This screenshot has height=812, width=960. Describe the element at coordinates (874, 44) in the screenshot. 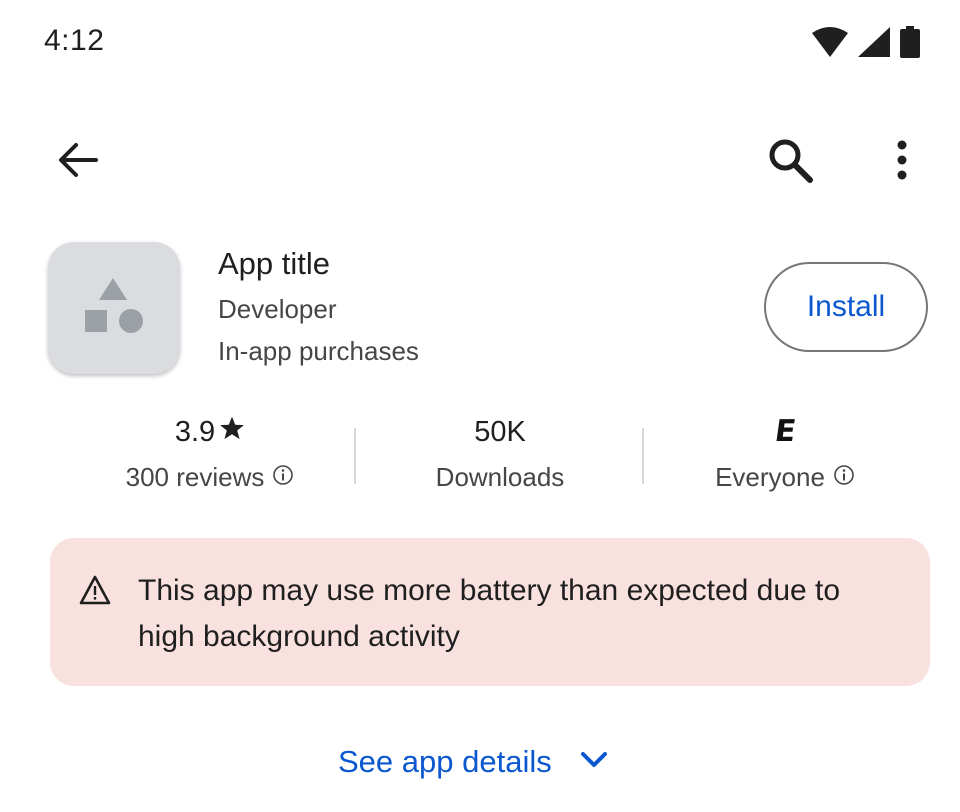

I see `cellular-signal-icon` at that location.